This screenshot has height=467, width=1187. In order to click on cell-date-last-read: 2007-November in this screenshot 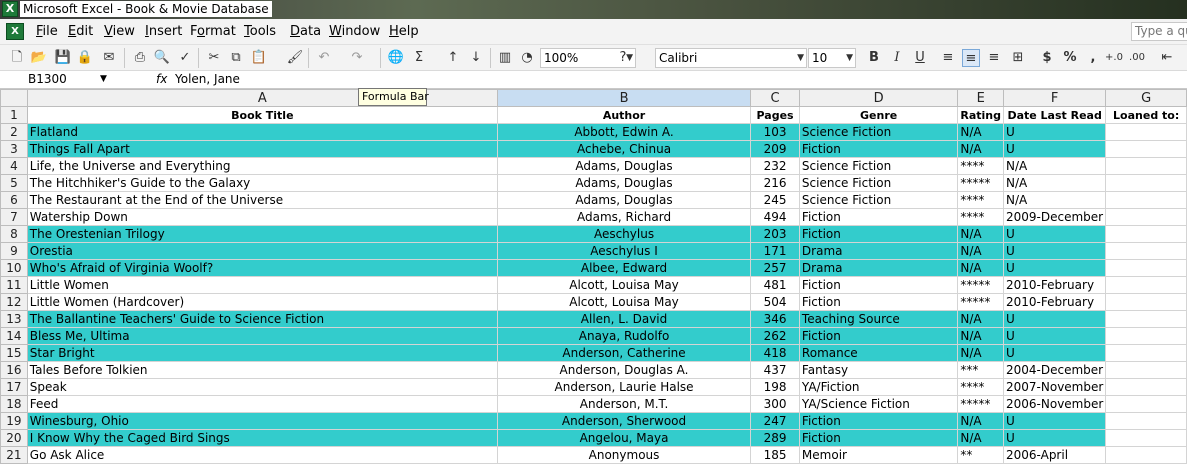, I will do `click(1054, 387)`.